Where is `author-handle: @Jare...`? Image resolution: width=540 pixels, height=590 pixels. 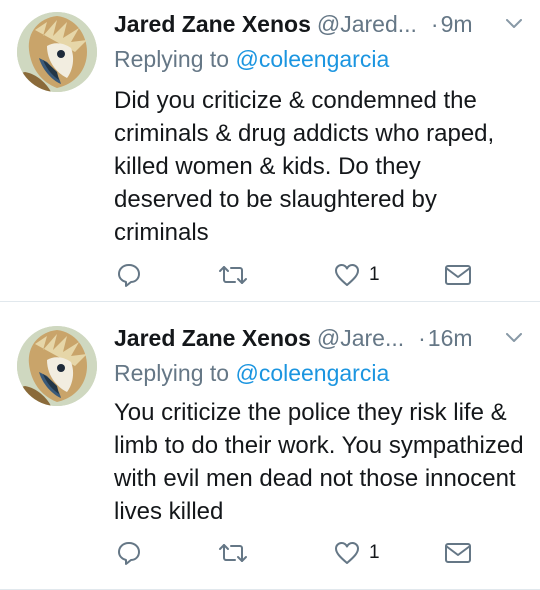
author-handle: @Jare... is located at coordinates (360, 338).